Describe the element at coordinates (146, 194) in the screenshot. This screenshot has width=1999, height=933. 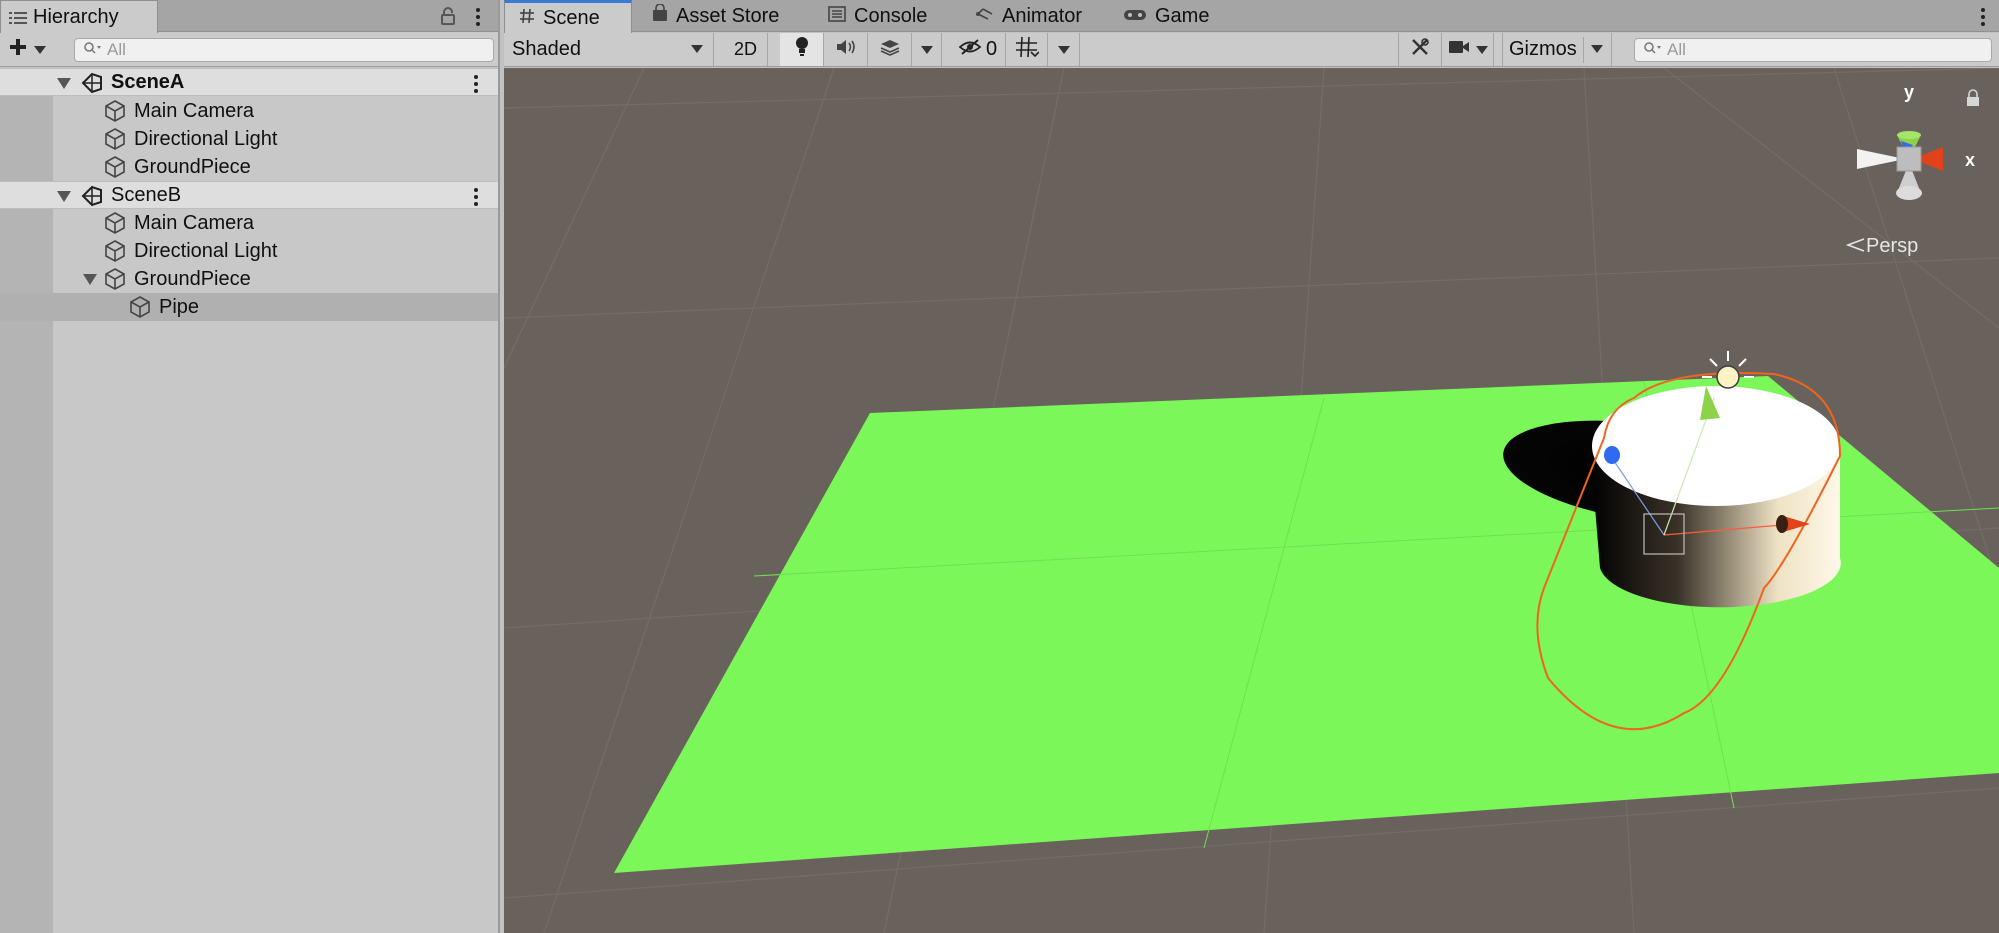
I see `scene-name: SceneB` at that location.